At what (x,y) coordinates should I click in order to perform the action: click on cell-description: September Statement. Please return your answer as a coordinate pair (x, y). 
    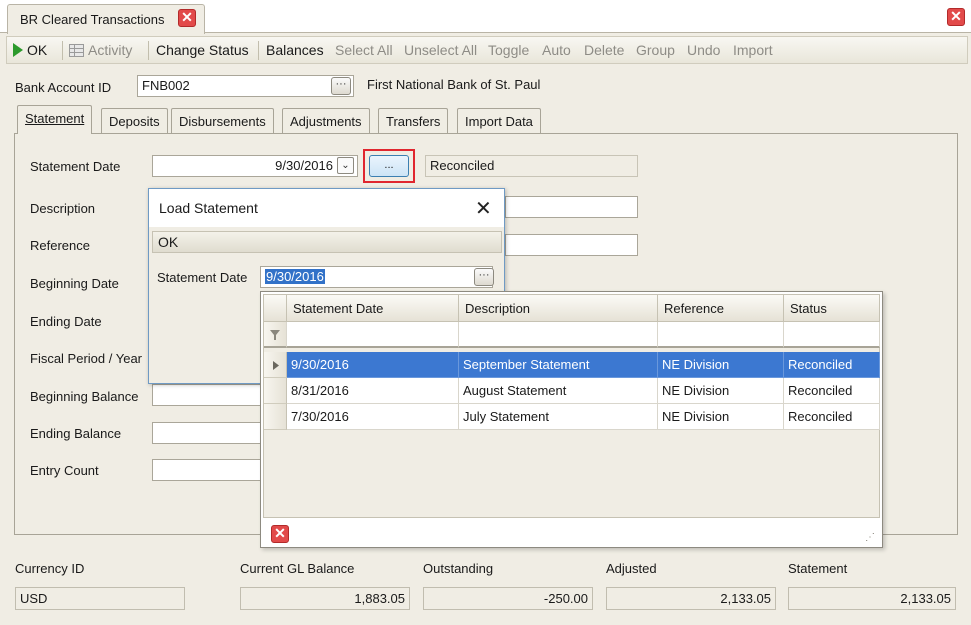
    Looking at the image, I should click on (558, 365).